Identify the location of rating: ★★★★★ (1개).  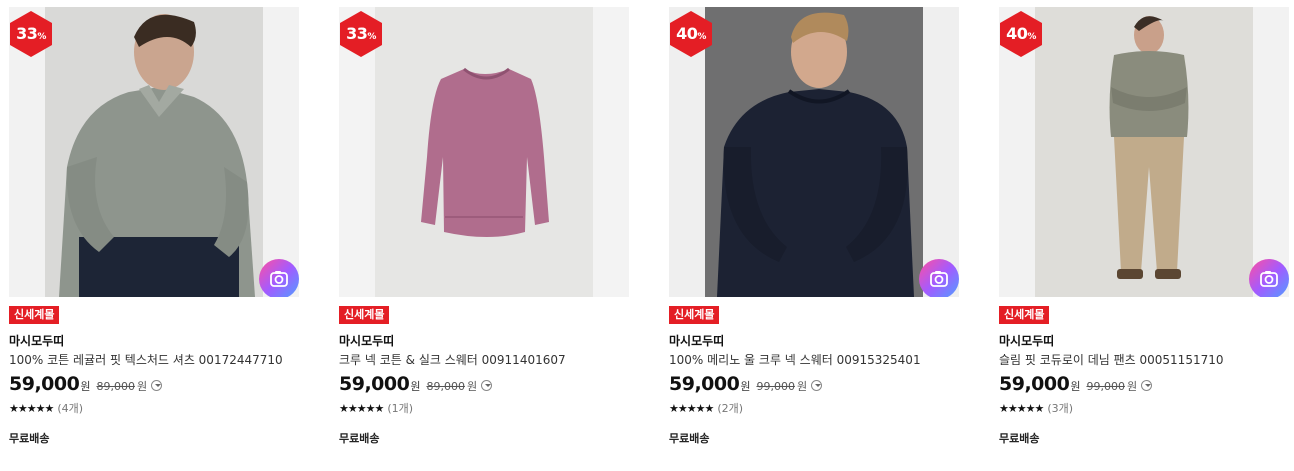
(376, 408).